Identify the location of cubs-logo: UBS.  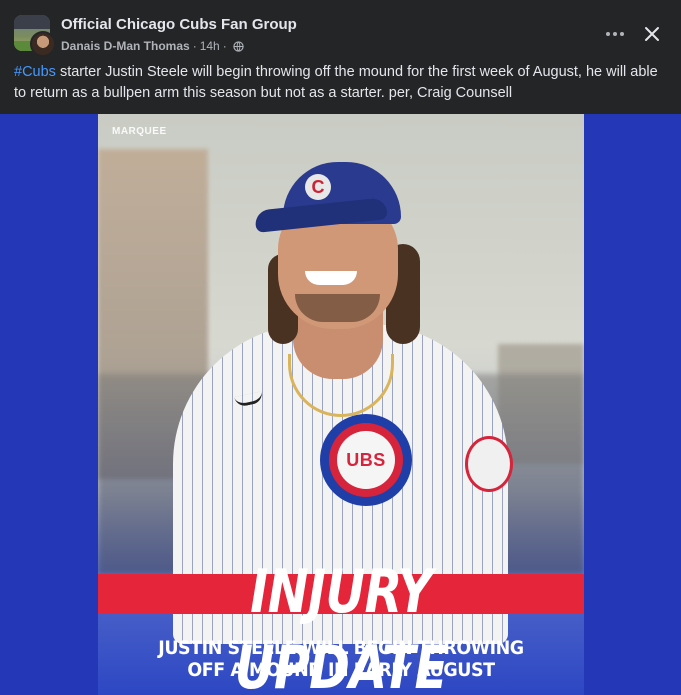
(366, 460).